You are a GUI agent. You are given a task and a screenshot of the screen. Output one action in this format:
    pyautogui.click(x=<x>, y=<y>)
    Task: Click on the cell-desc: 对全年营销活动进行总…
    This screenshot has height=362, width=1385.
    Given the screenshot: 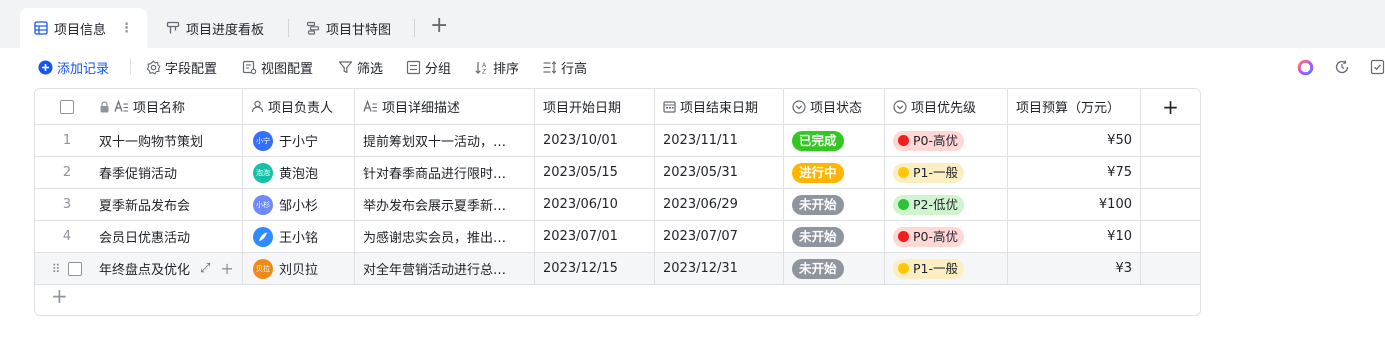 What is the action you would take?
    pyautogui.click(x=445, y=268)
    